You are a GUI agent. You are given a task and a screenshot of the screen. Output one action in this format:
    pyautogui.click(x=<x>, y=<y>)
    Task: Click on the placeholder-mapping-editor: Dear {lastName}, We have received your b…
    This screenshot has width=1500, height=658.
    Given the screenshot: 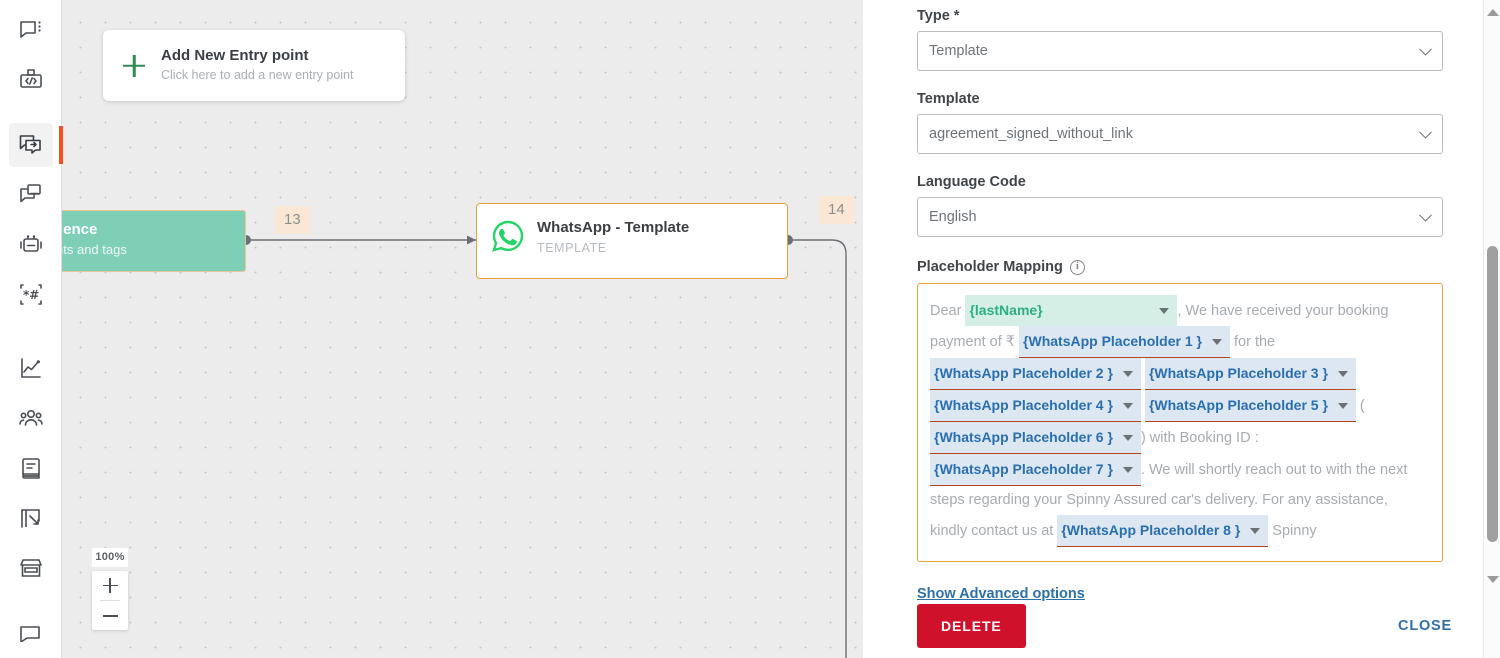 What is the action you would take?
    pyautogui.click(x=1180, y=422)
    